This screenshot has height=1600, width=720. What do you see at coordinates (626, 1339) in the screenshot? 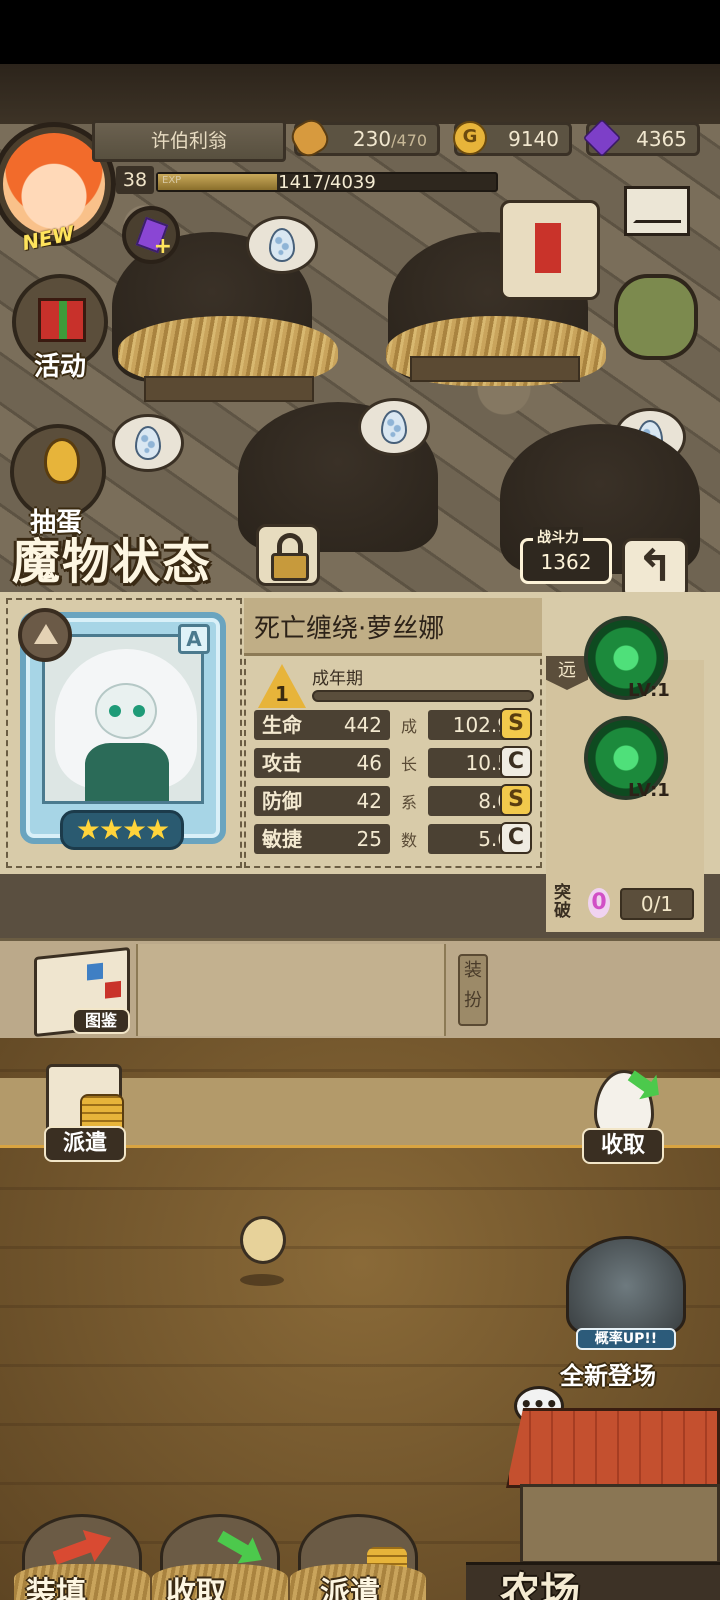
I see `rate-up-badge: 概率UP!!` at bounding box center [626, 1339].